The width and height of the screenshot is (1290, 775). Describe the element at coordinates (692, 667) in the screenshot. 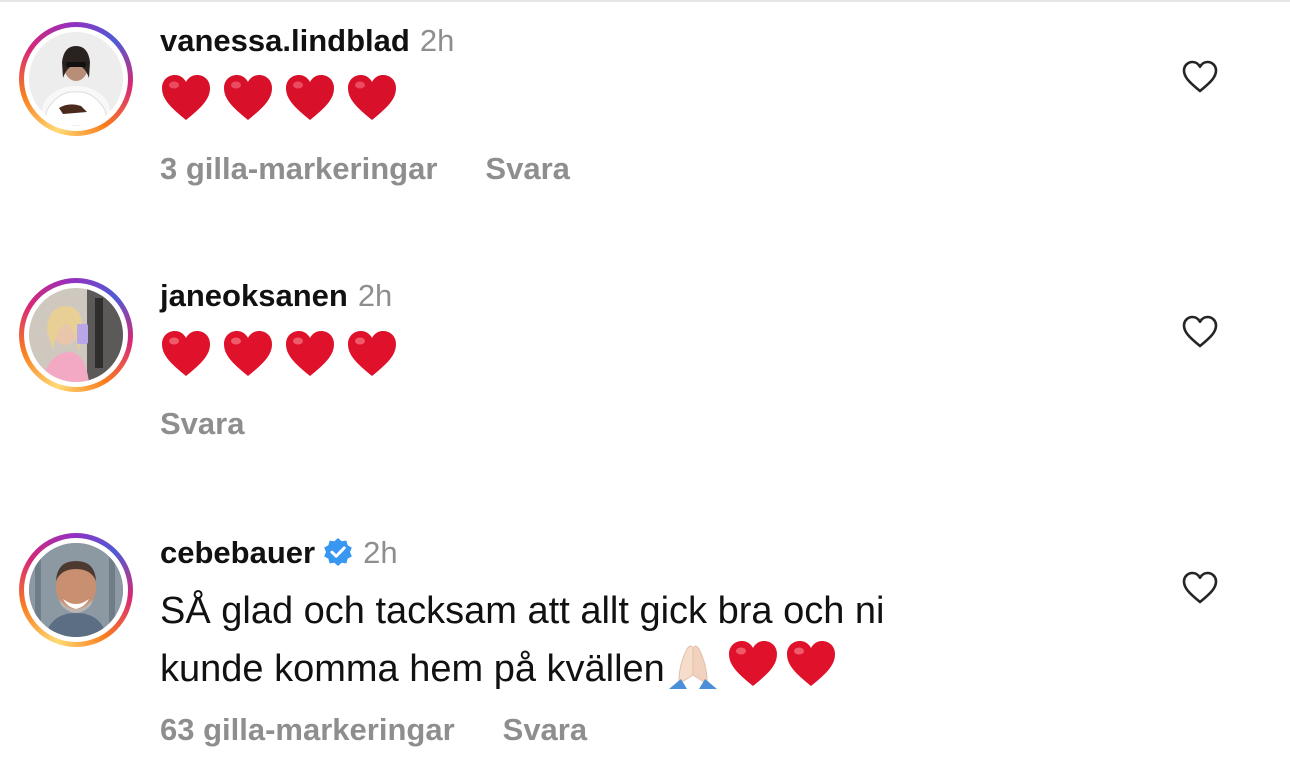

I see `folded-hands-emoji` at that location.